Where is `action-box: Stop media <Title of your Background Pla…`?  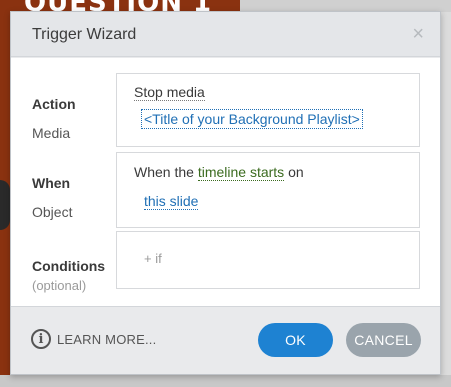
action-box: Stop media <Title of your Background Pla… is located at coordinates (268, 110).